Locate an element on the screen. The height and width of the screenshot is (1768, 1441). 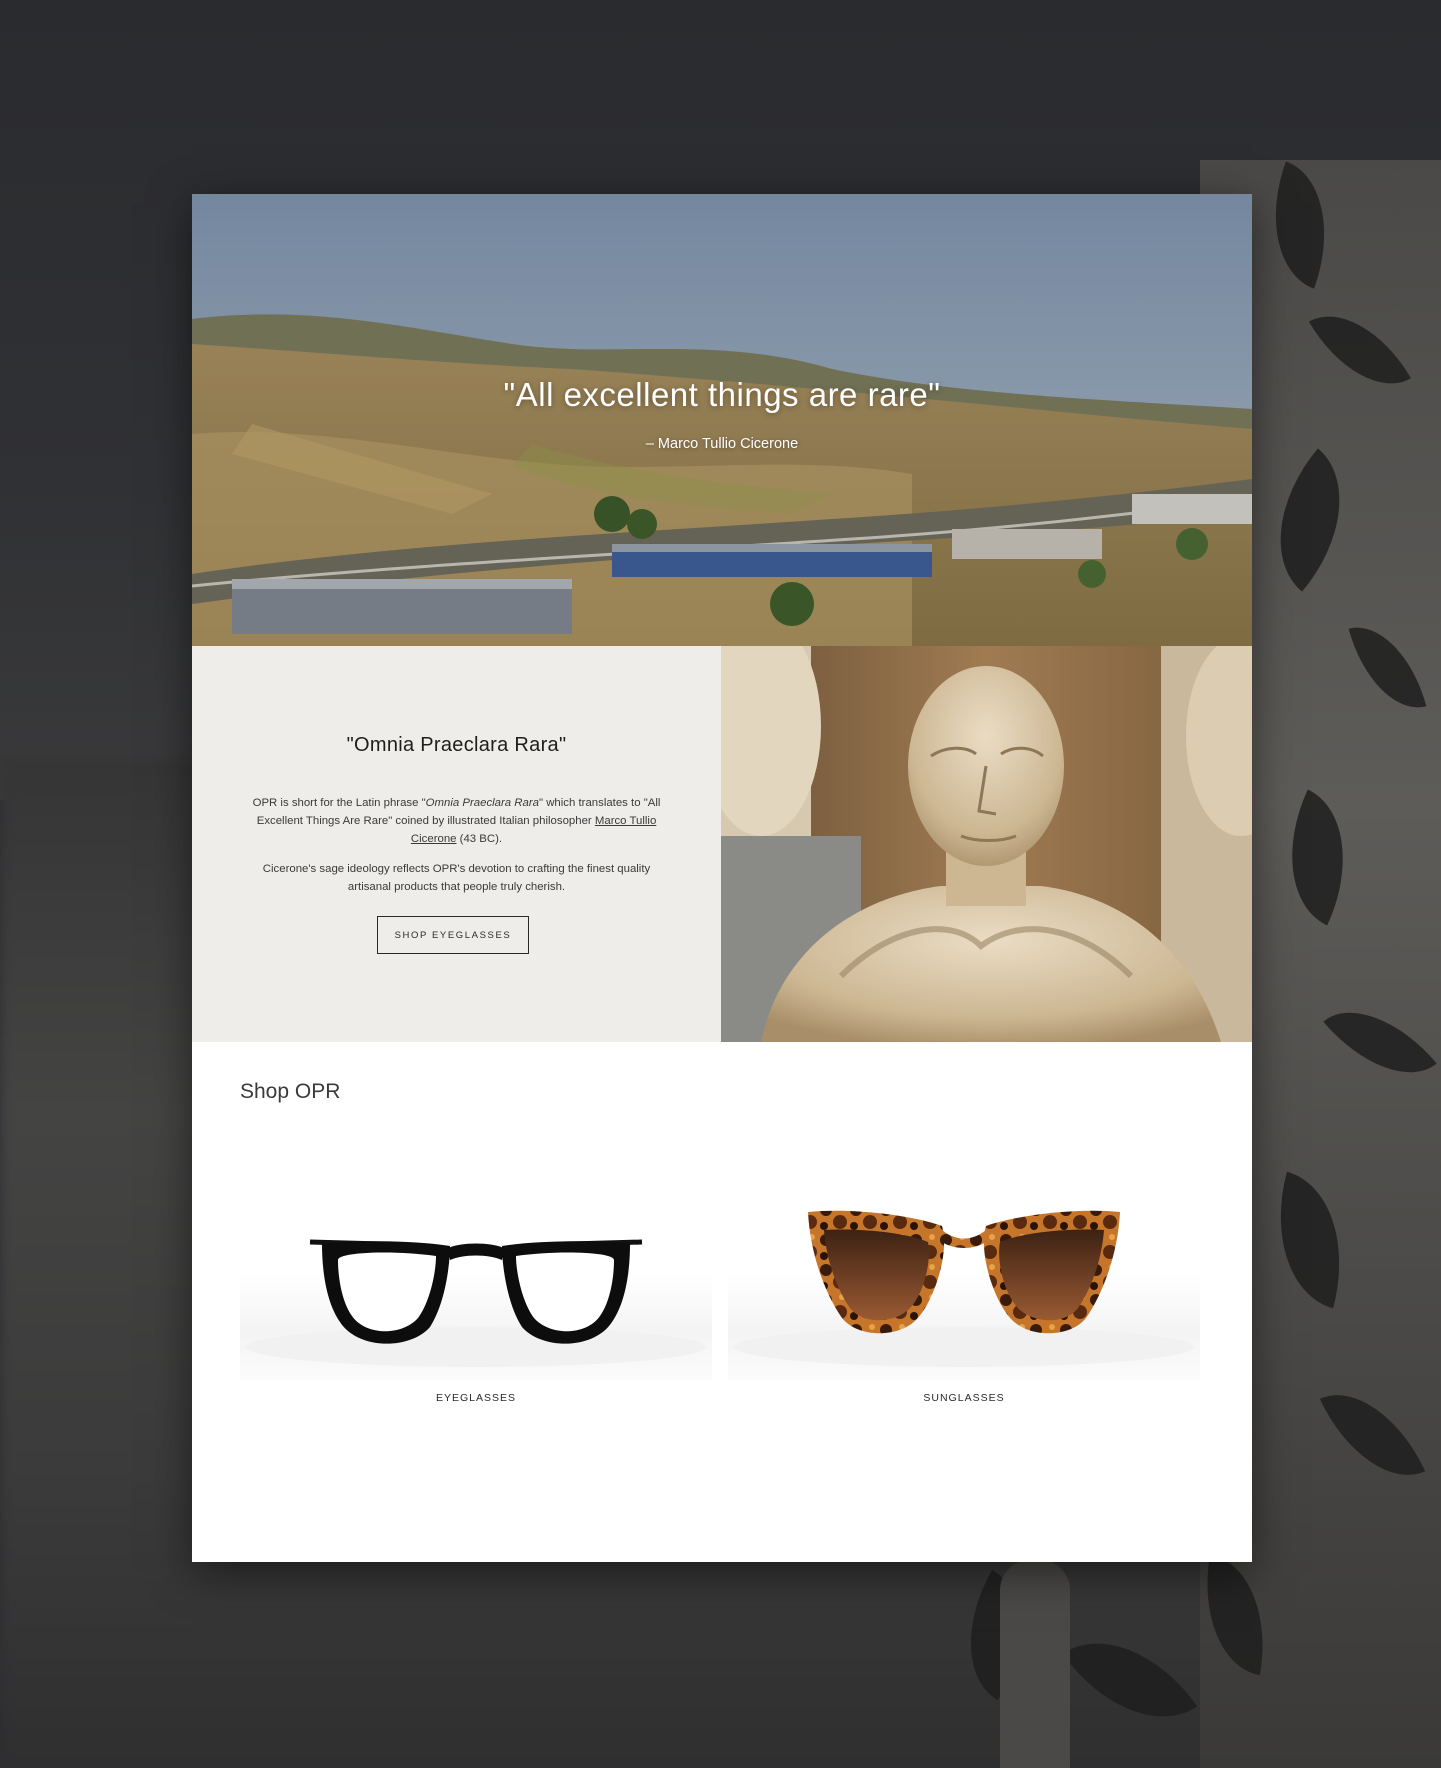
product-card-sunglasses: SUNGLASSES is located at coordinates (964, 1287).